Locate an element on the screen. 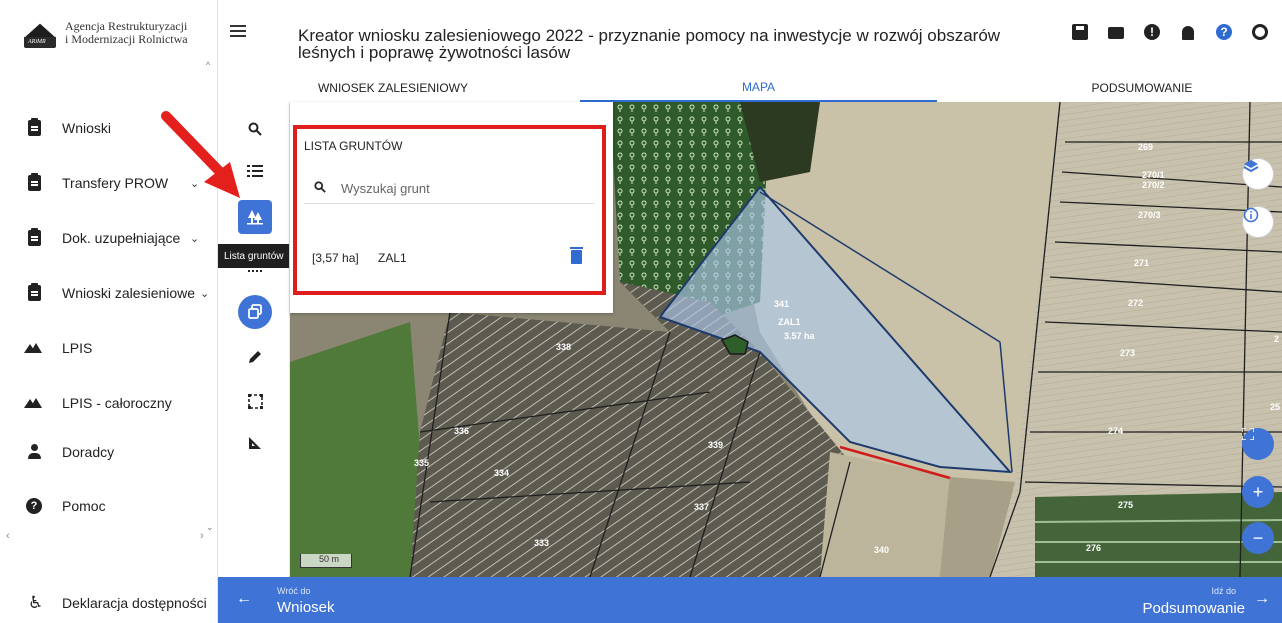 The width and height of the screenshot is (1282, 623). tab-mapa: MAPA is located at coordinates (758, 88).